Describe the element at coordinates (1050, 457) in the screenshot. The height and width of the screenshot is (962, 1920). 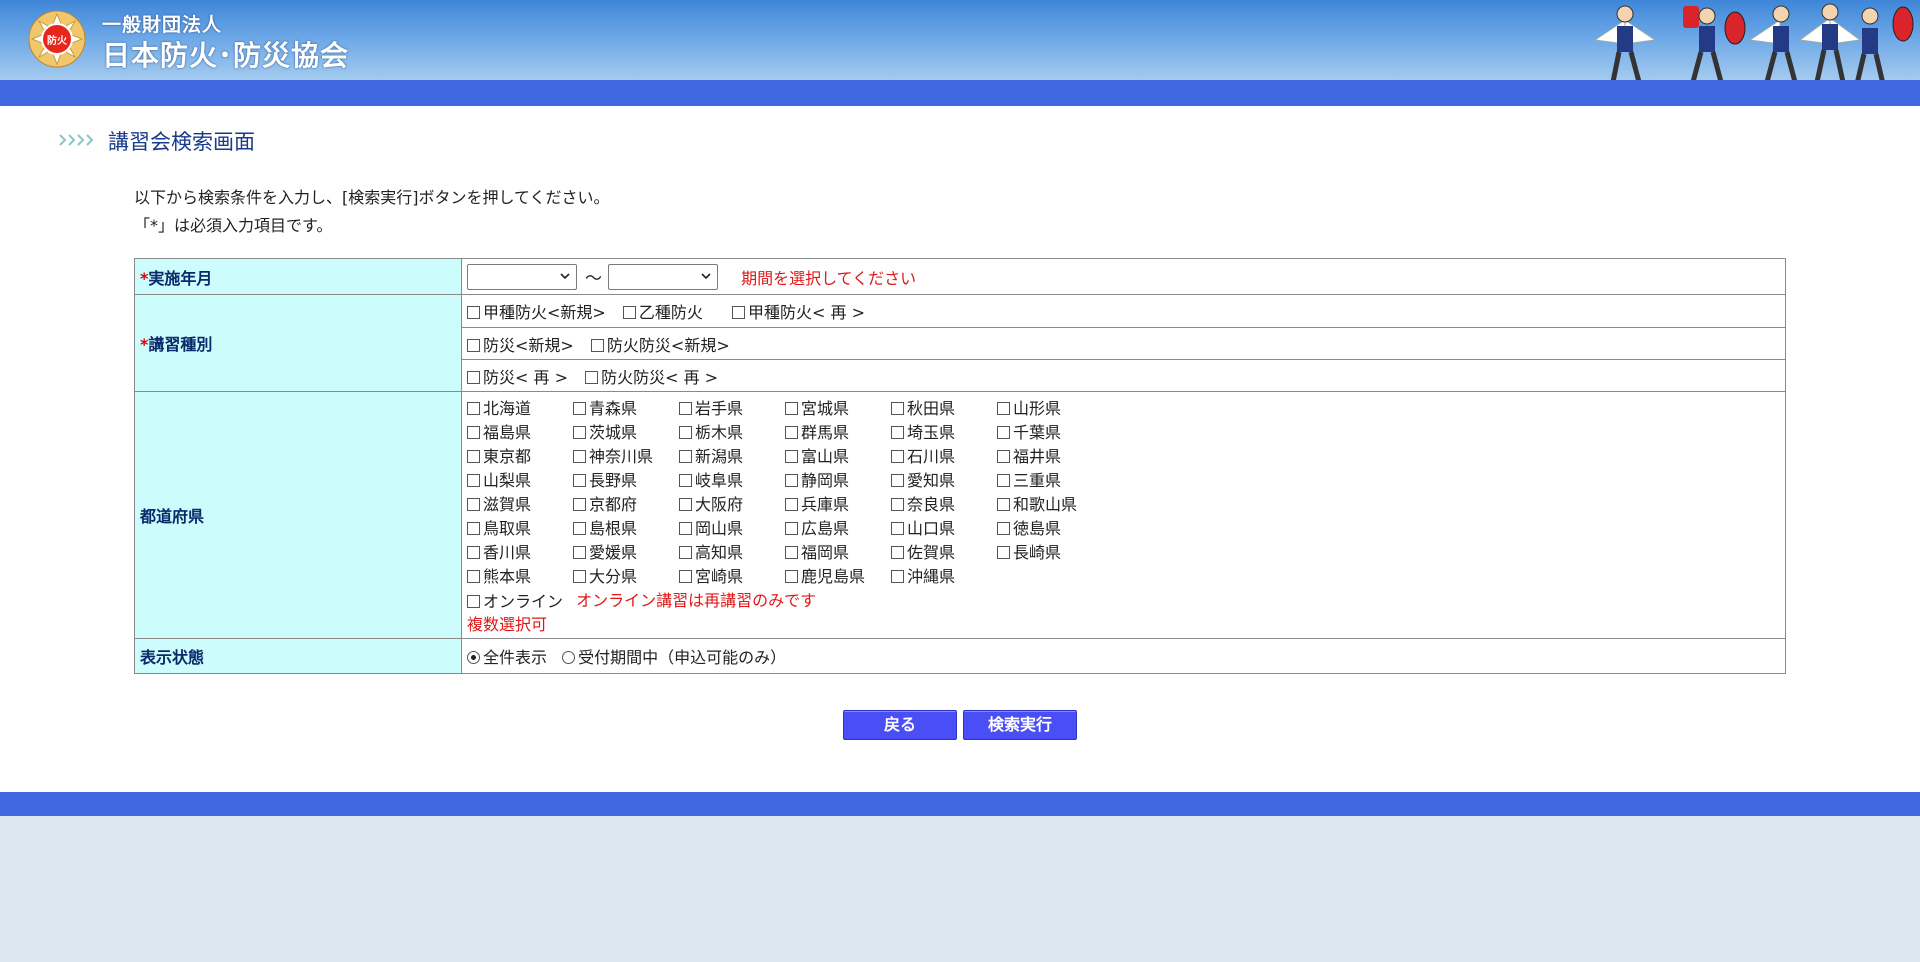
I see `prefecture-option: 福井県` at that location.